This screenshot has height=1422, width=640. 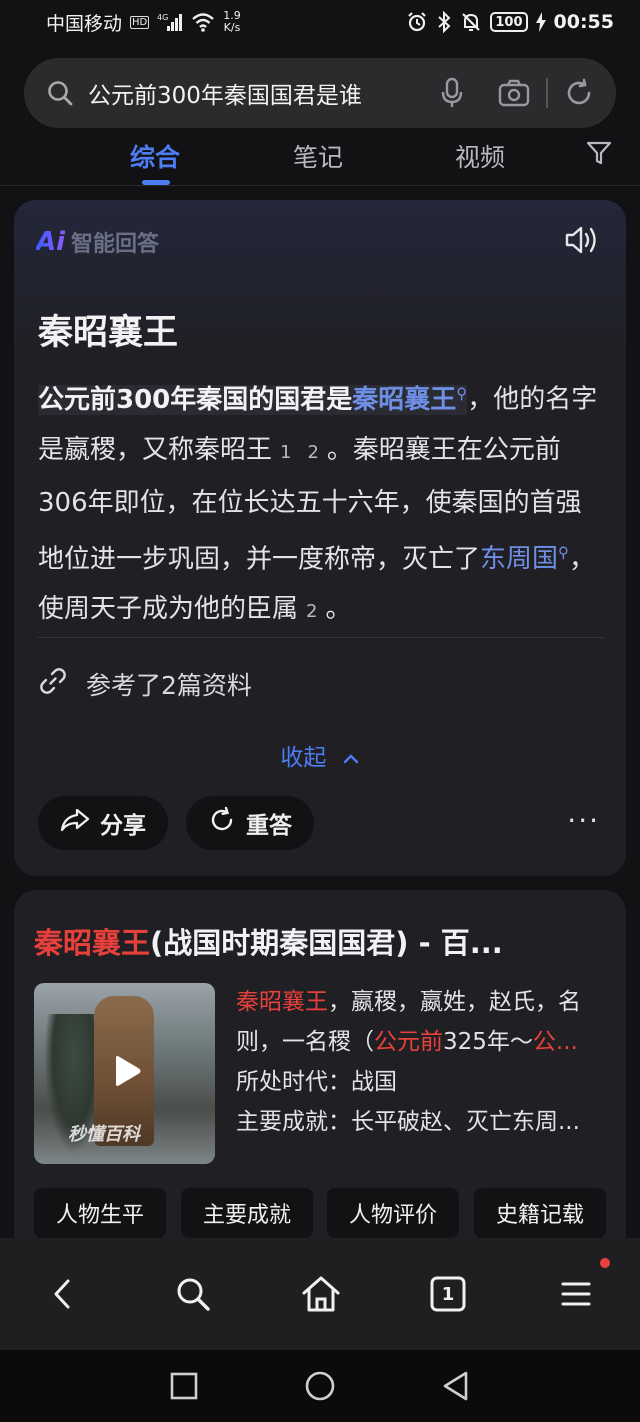 What do you see at coordinates (321, 637) in the screenshot?
I see `divider` at bounding box center [321, 637].